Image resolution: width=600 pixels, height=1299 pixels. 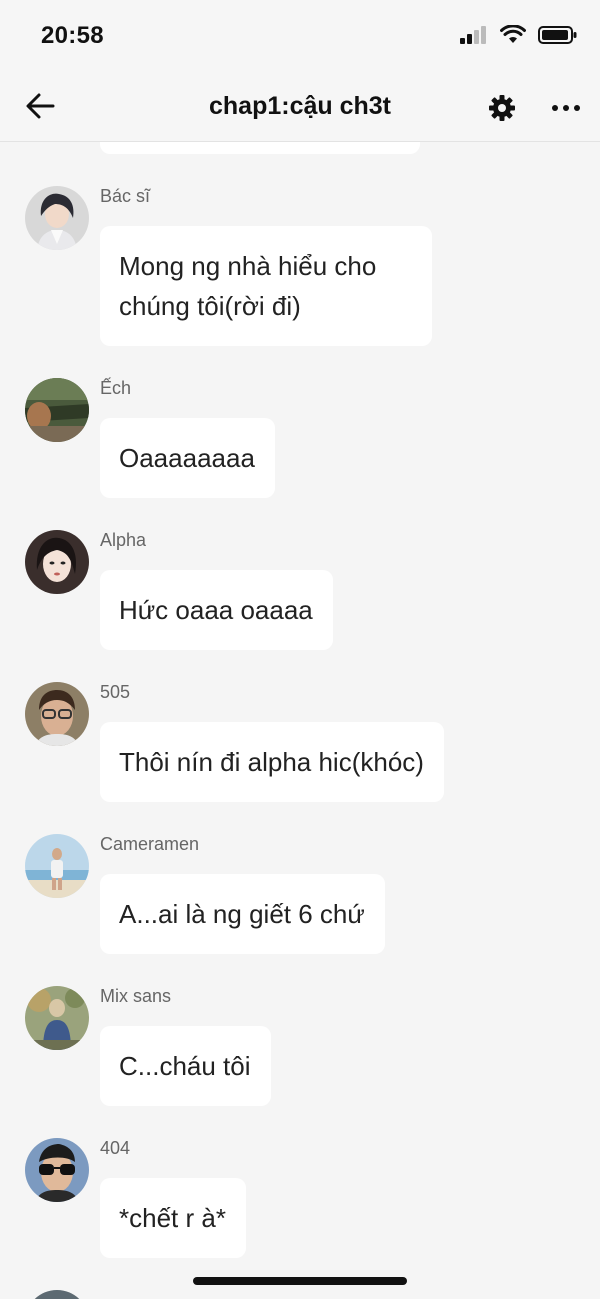 I want to click on chat-message: Mix sans C...cháu tôi, so click(x=300, y=1046).